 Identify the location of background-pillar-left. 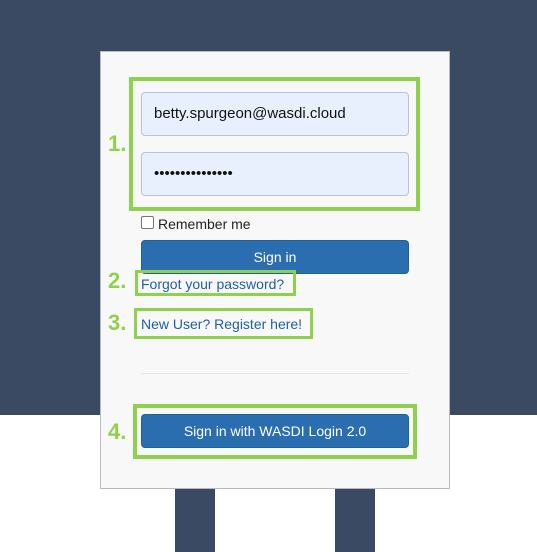
(195, 520).